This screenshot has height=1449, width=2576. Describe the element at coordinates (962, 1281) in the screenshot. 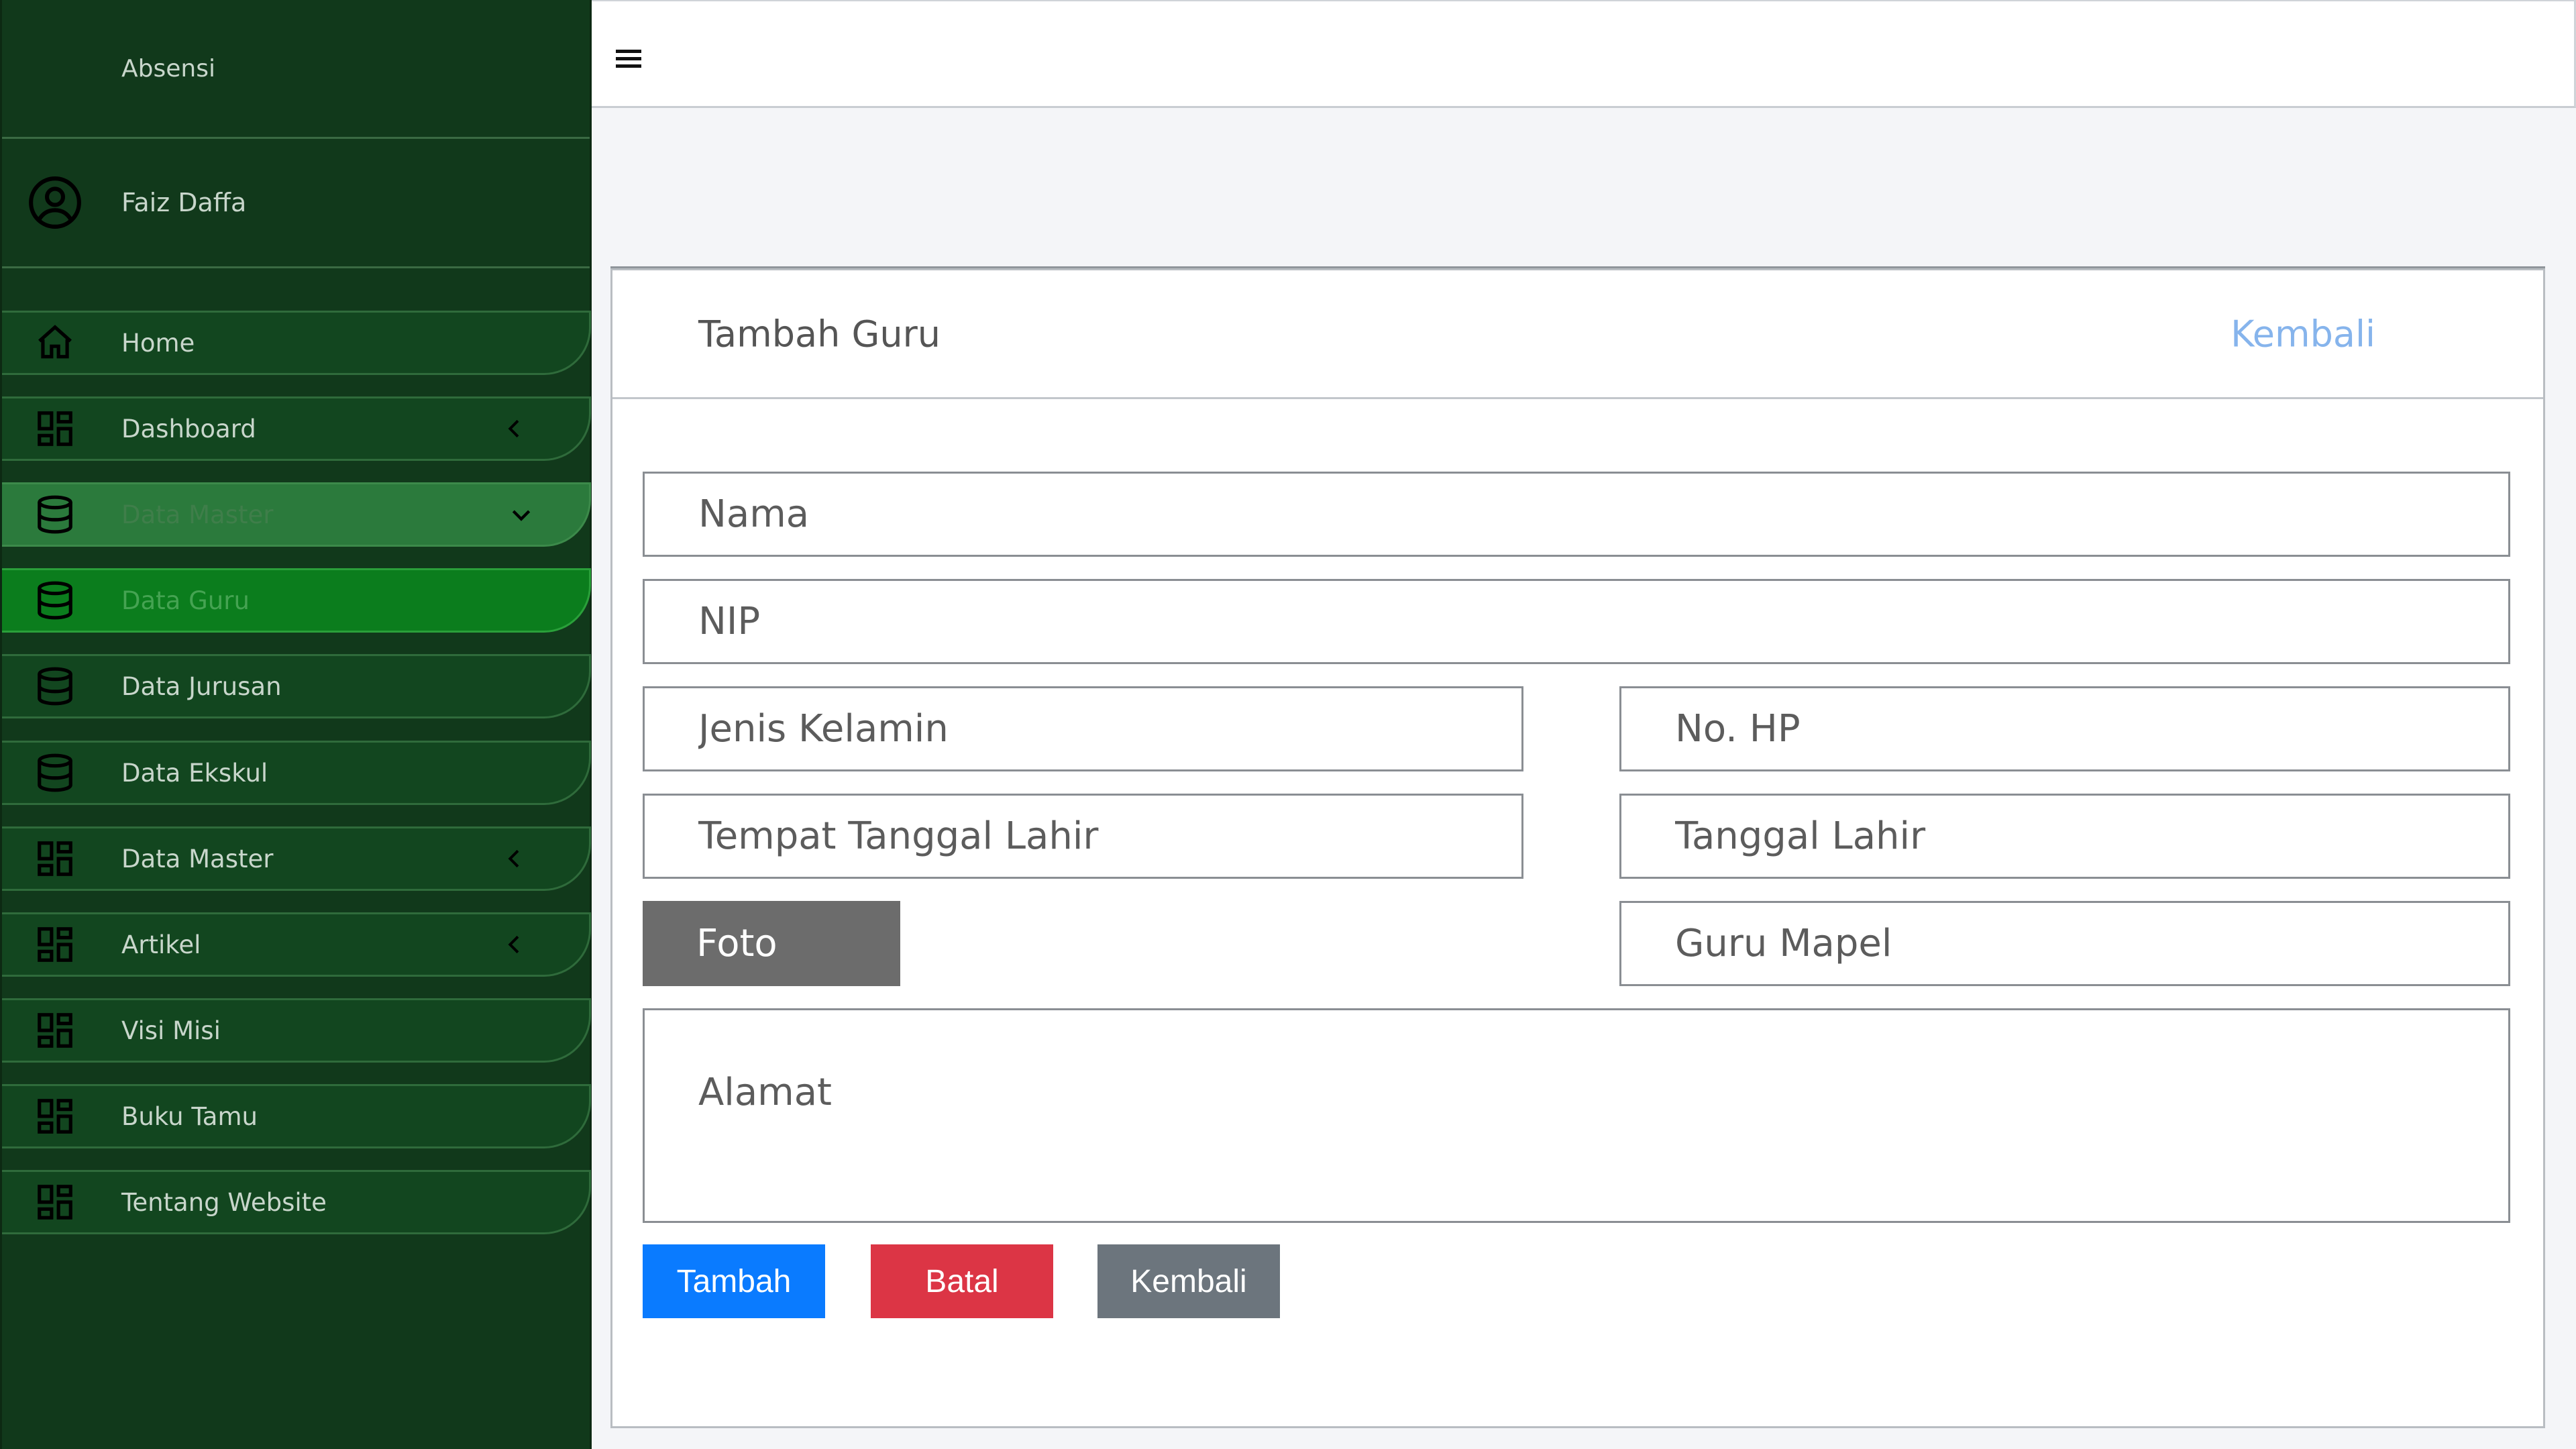

I see `batal-button: Batal` at that location.